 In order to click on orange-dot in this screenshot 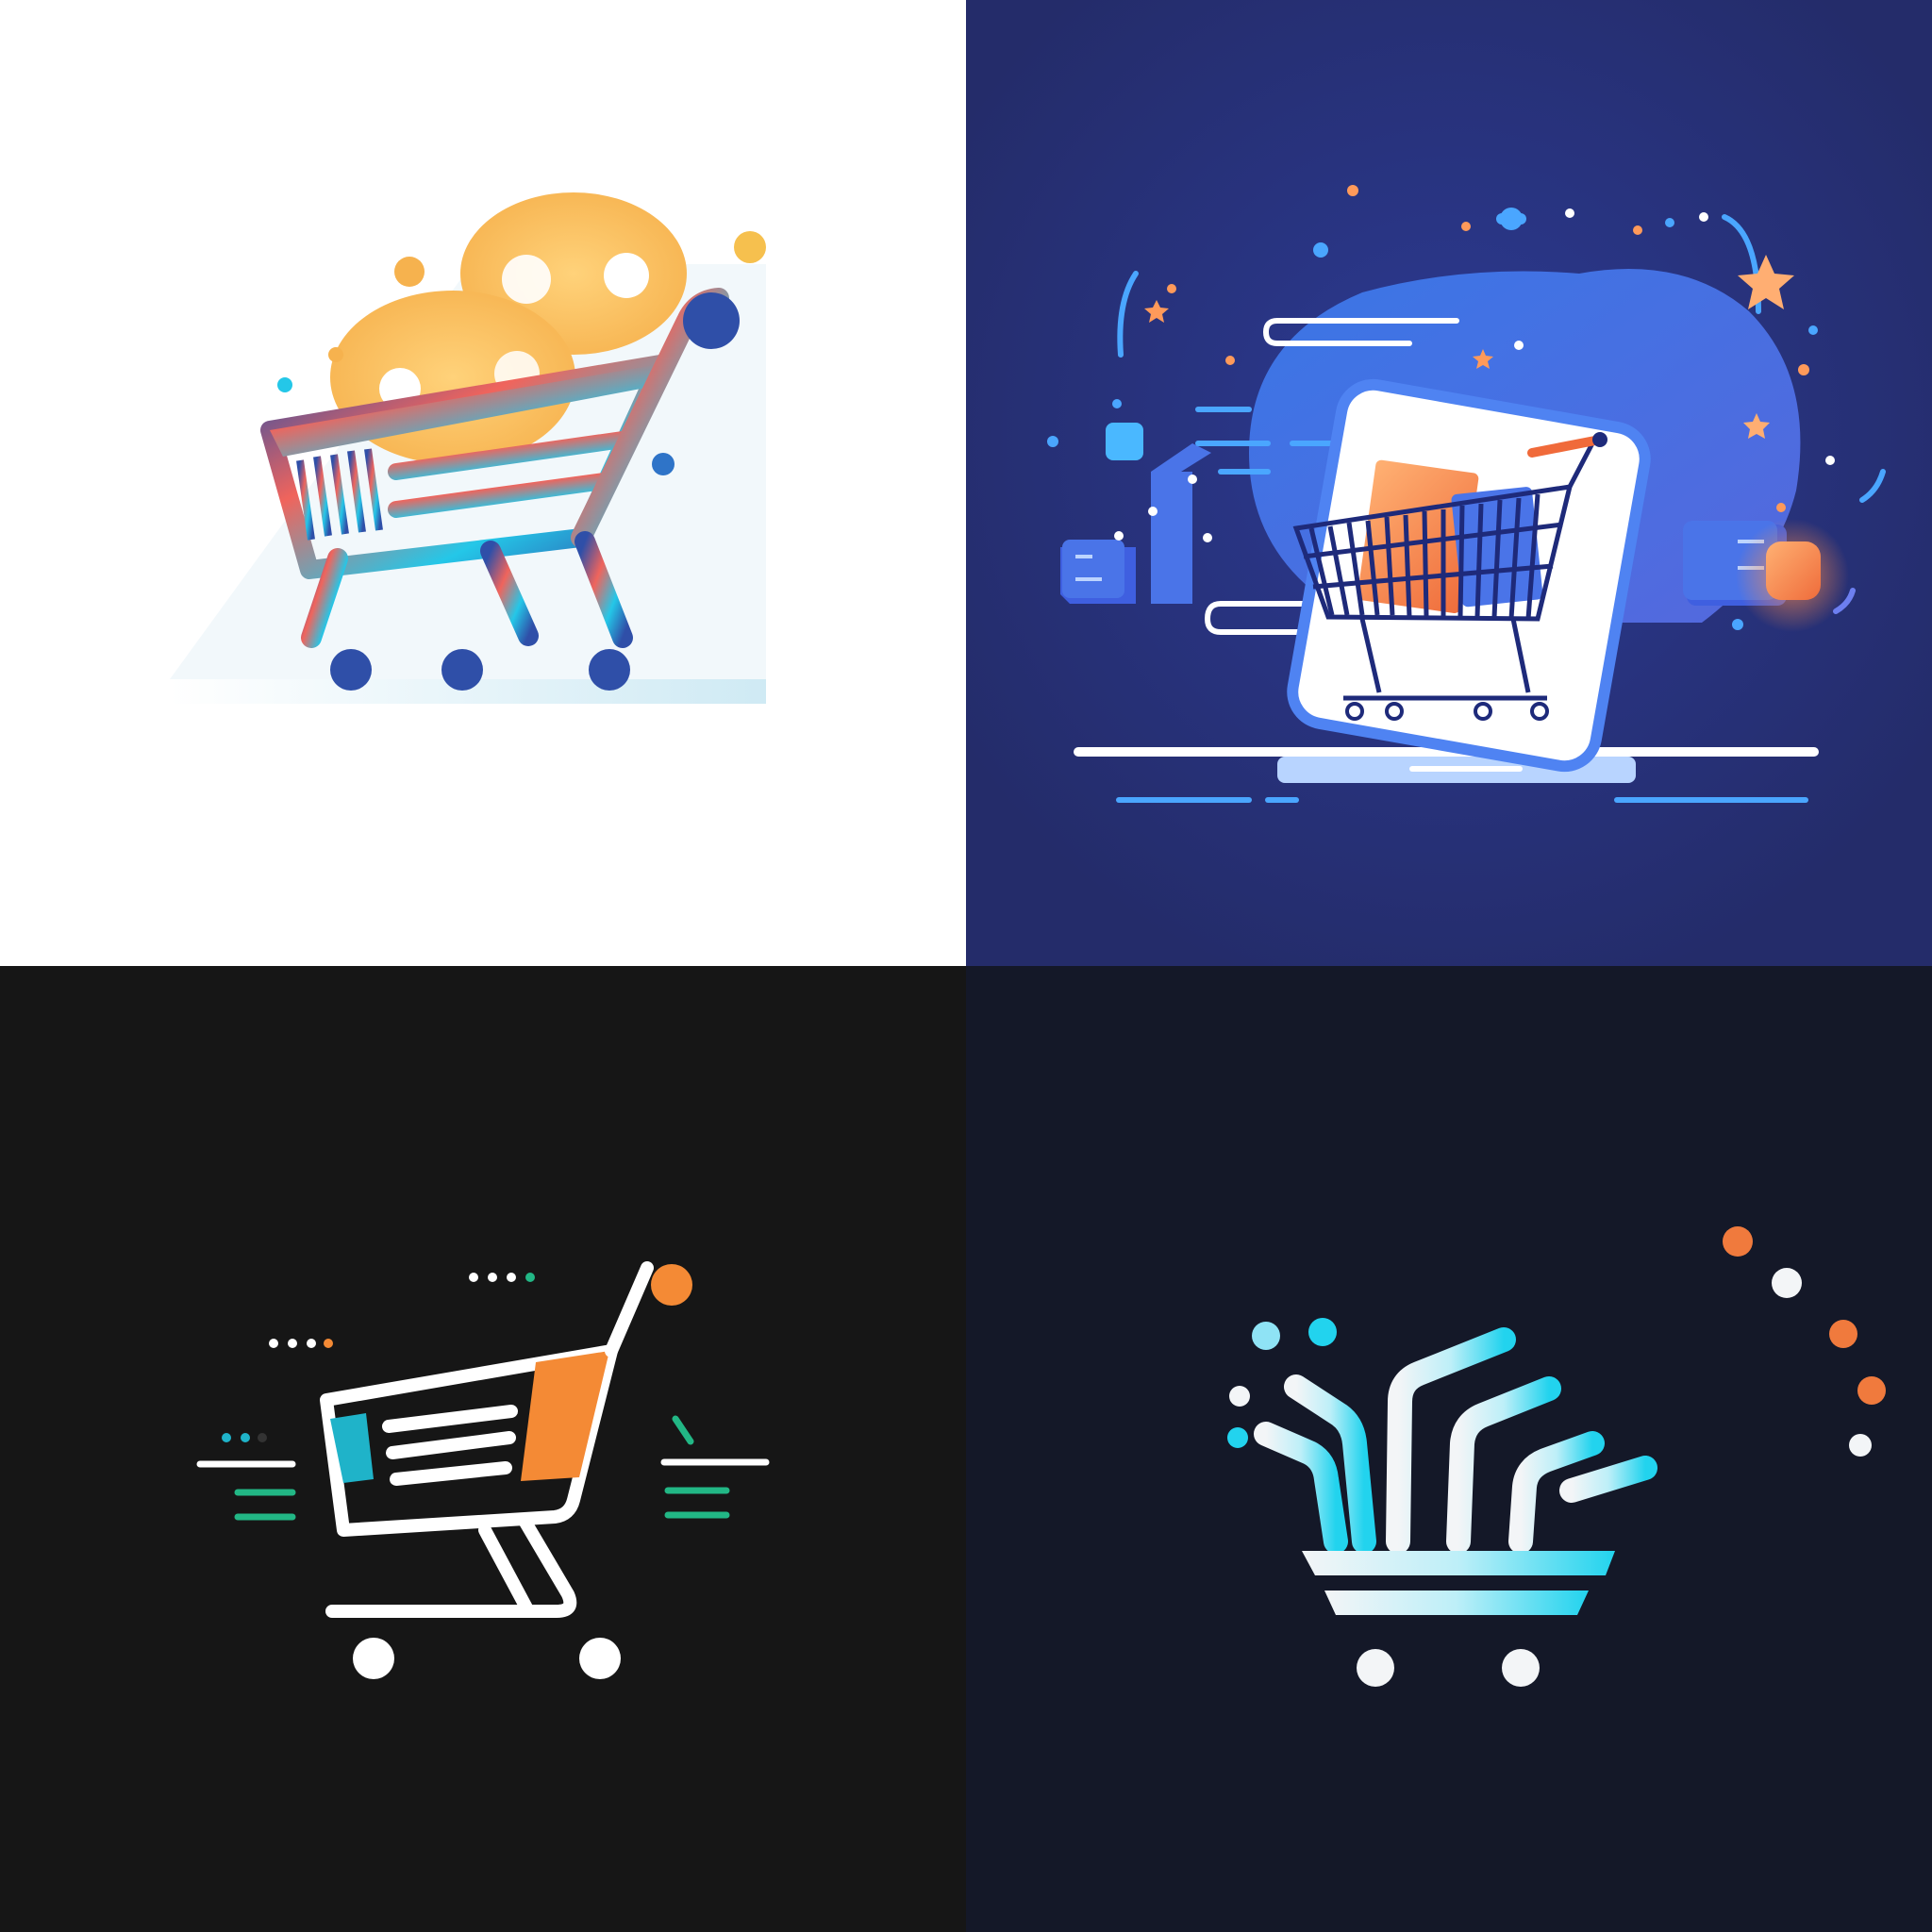, I will do `click(671, 1285)`.